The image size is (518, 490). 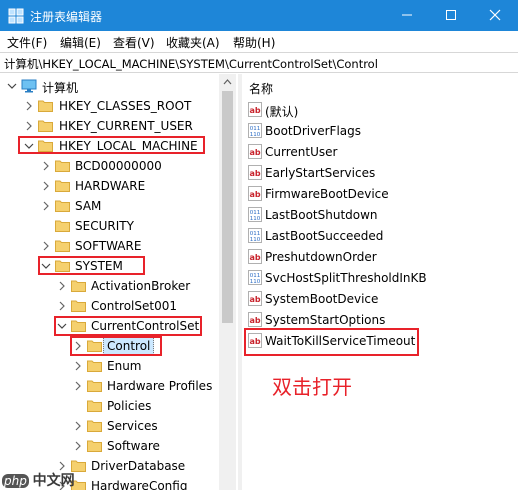 What do you see at coordinates (380, 257) in the screenshot?
I see `value-row: ab PreshutdownOrder` at bounding box center [380, 257].